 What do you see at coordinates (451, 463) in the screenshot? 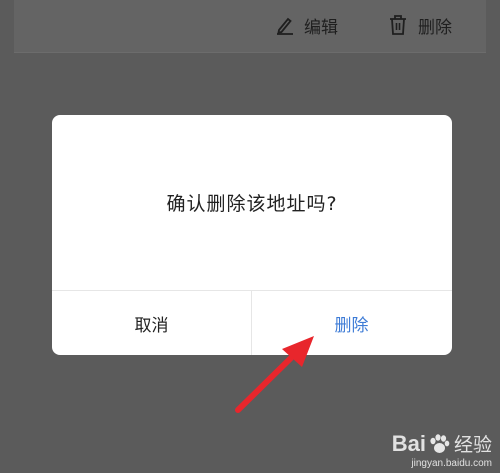
I see `watermark-url: jingyan.baidu.com` at bounding box center [451, 463].